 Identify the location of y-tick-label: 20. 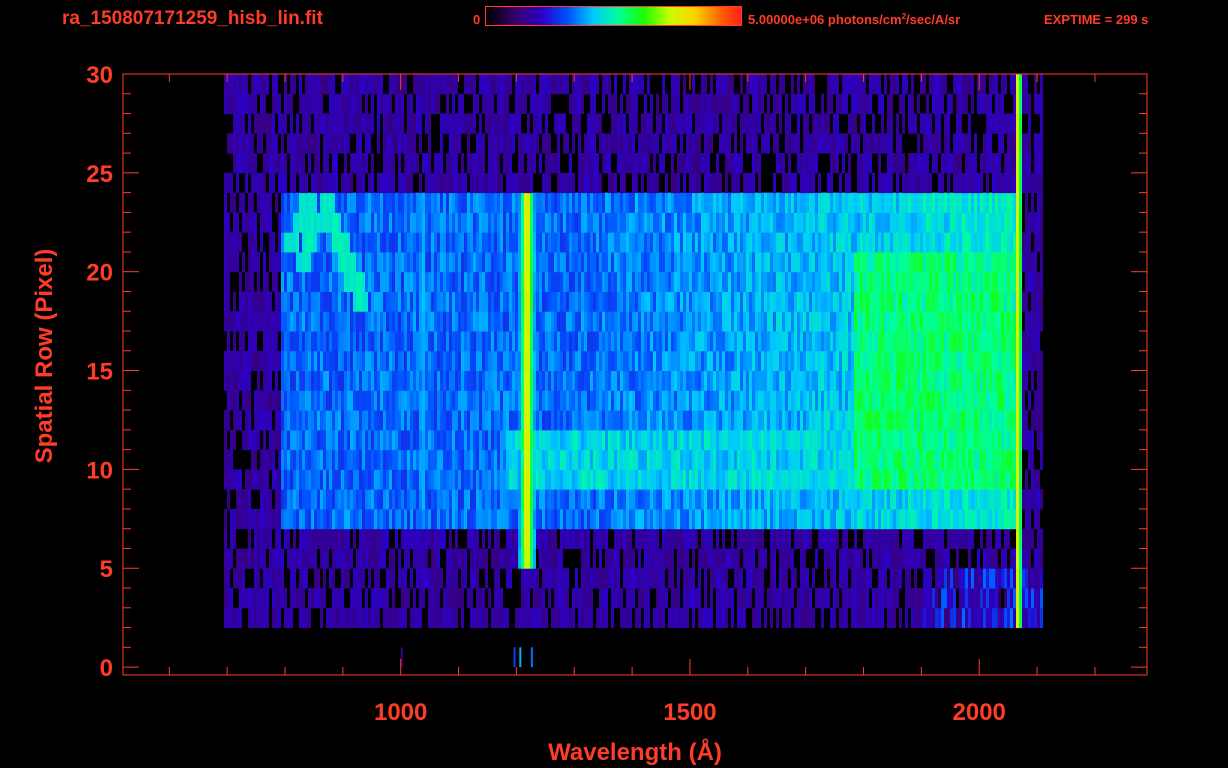
(99, 273).